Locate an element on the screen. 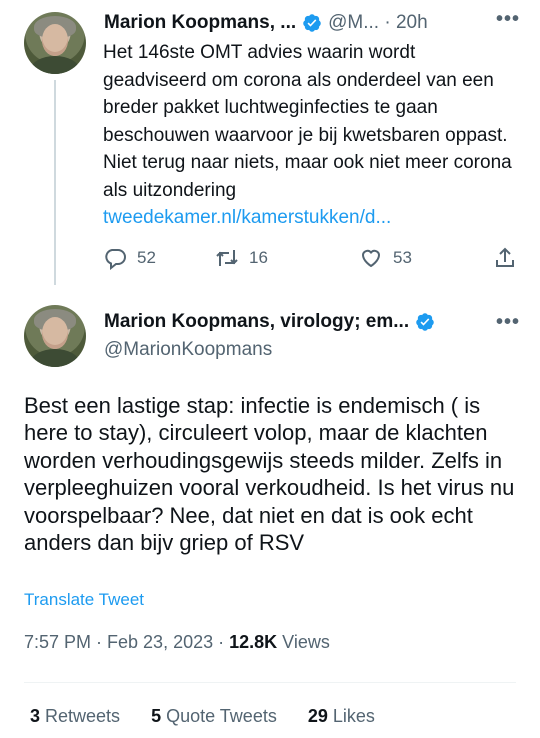  retweets-stat: 3 Retweets is located at coordinates (75, 716).